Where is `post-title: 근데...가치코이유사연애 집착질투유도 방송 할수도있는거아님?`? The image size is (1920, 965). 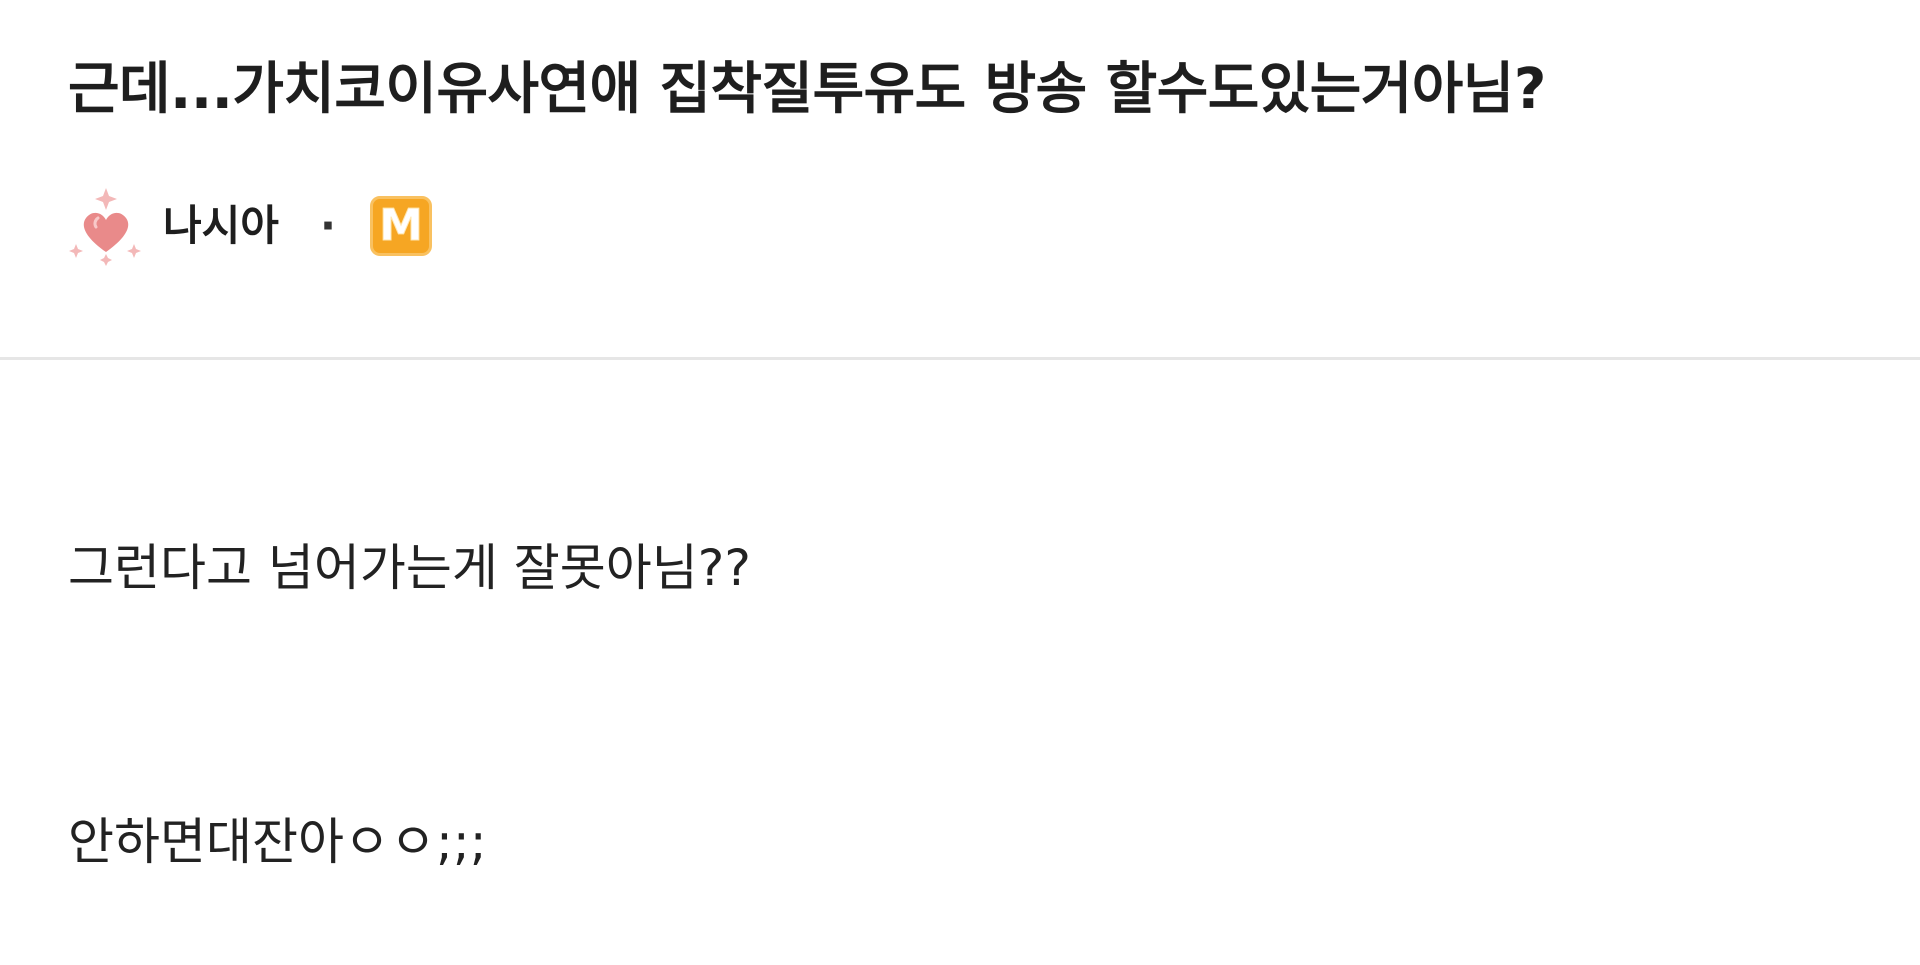 post-title: 근데...가치코이유사연애 집착질투유도 방송 할수도있는거아님? is located at coordinates (807, 89).